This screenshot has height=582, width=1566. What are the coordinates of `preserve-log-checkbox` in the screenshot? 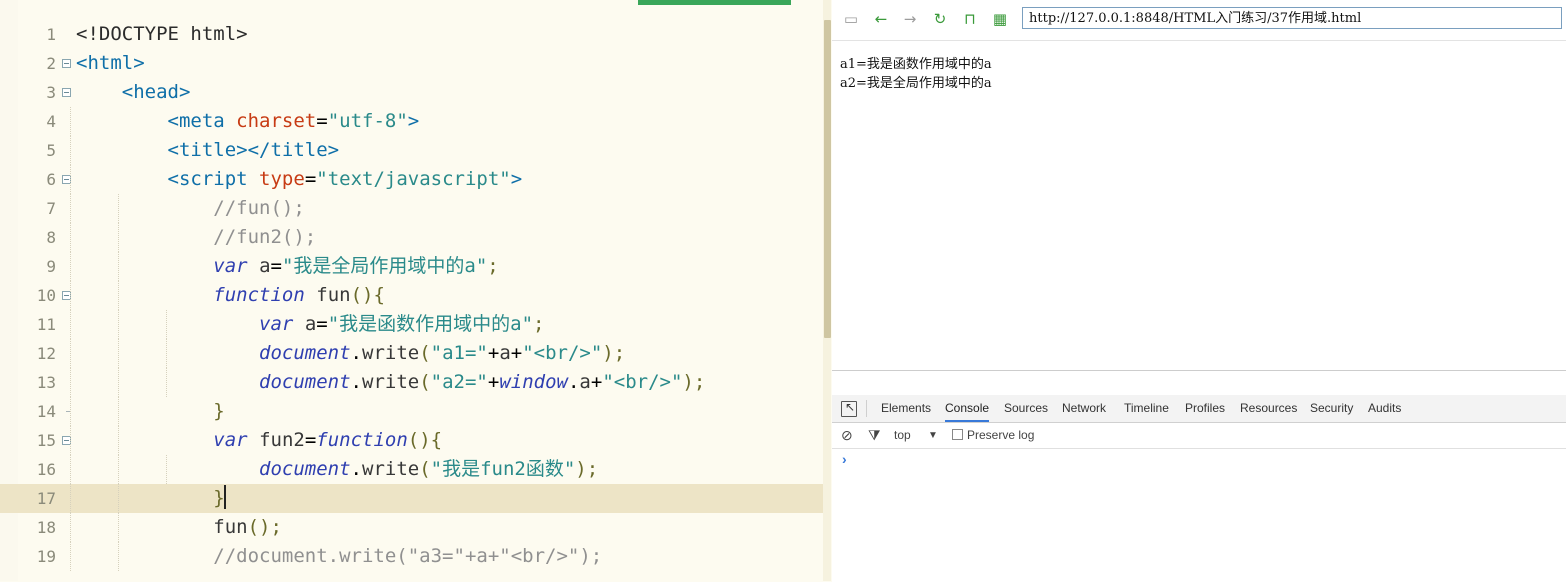 It's located at (957, 434).